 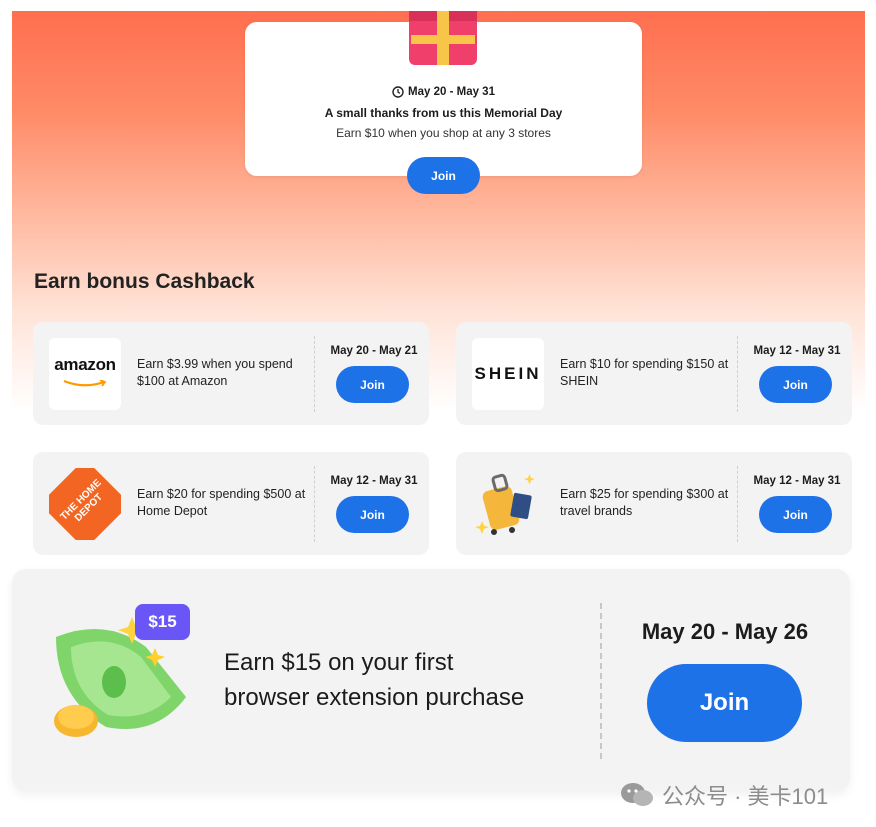 I want to click on gift-box-icon, so click(x=443, y=38).